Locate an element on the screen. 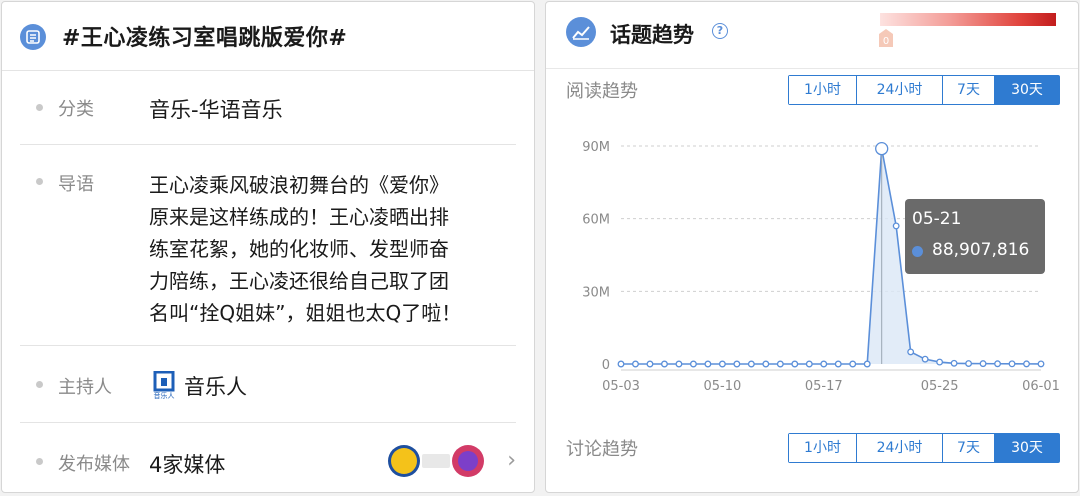  y-tick-label: 0 is located at coordinates (606, 365).